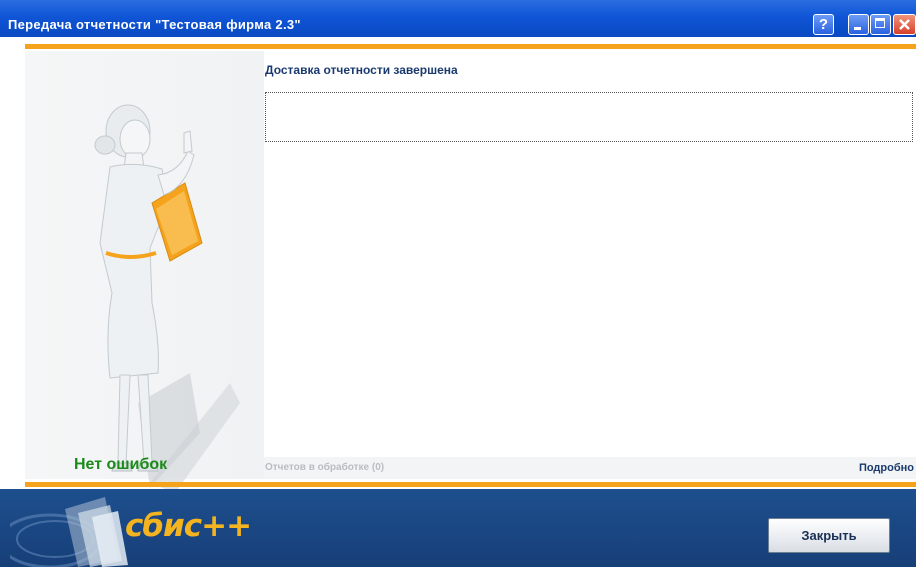 This screenshot has width=916, height=567. What do you see at coordinates (167, 298) in the screenshot?
I see `woman-thumbs-up-illustration` at bounding box center [167, 298].